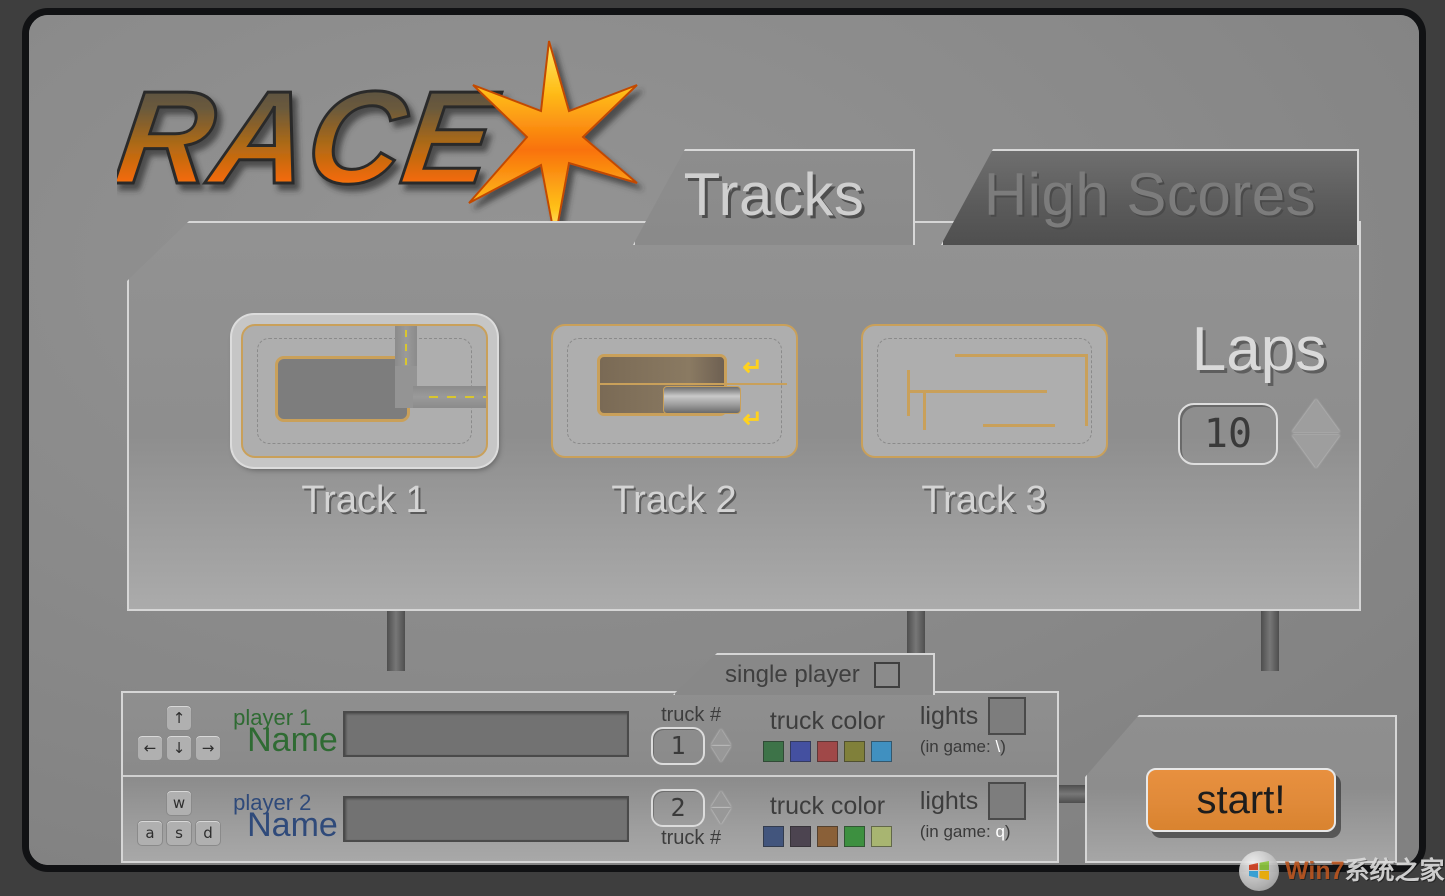 The image size is (1445, 896). What do you see at coordinates (1086, 390) in the screenshot?
I see `track-3-wall-b` at bounding box center [1086, 390].